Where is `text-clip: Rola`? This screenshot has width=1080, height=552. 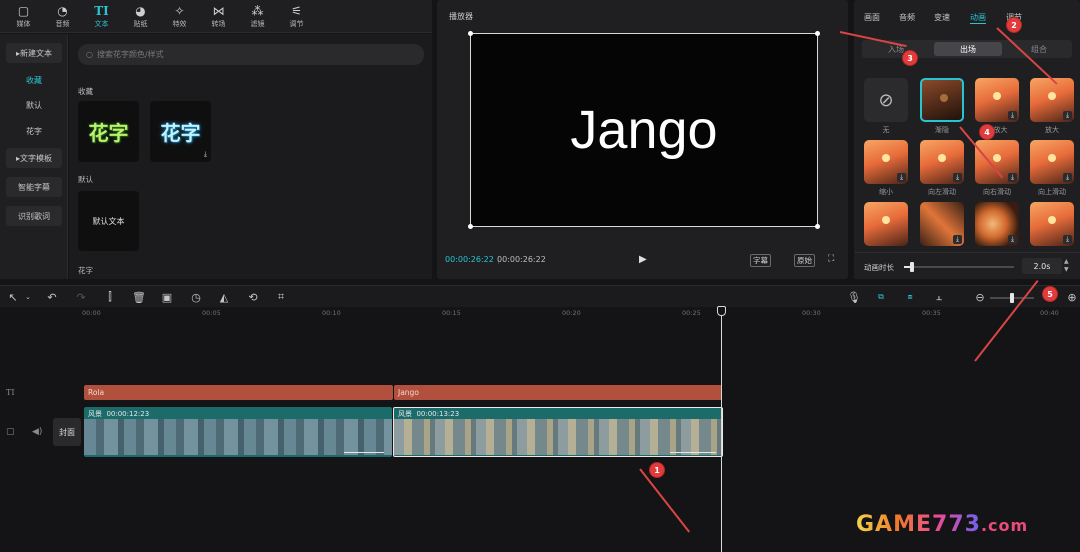 text-clip: Rola is located at coordinates (238, 392).